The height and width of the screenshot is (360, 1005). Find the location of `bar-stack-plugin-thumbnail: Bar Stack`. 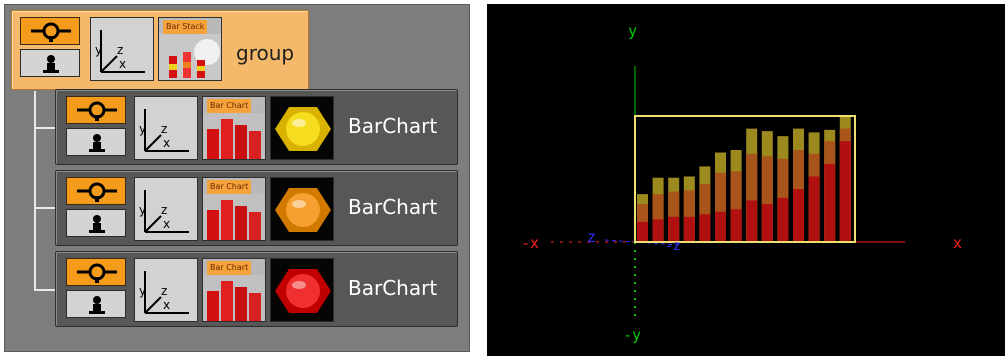

bar-stack-plugin-thumbnail: Bar Stack is located at coordinates (190, 49).